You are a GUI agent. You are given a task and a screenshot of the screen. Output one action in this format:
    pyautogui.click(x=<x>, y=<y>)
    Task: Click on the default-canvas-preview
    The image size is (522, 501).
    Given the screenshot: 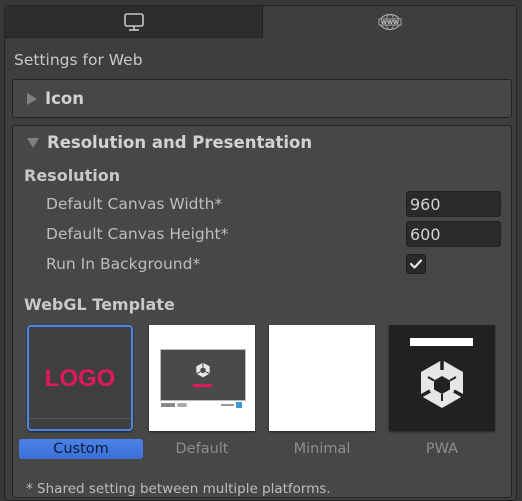 What is the action you would take?
    pyautogui.click(x=203, y=375)
    